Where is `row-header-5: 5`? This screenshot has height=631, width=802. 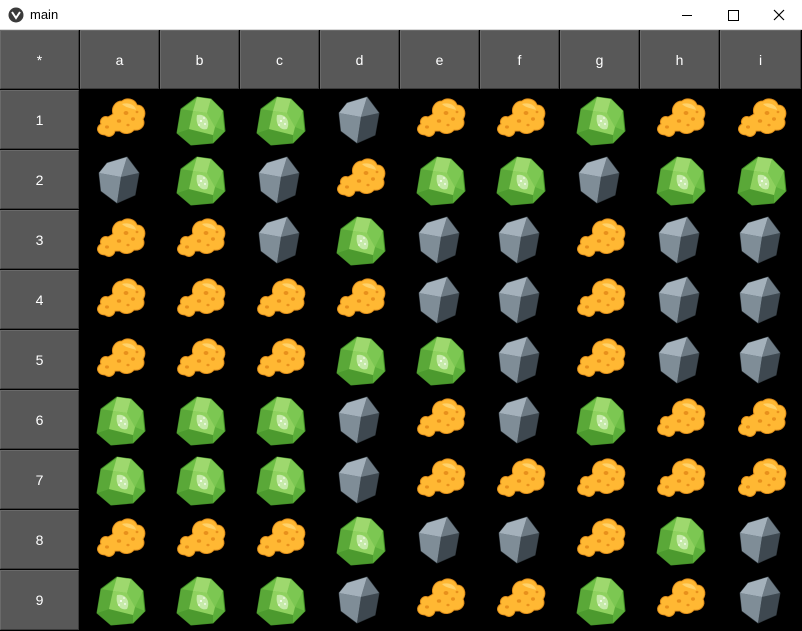 row-header-5: 5 is located at coordinates (39, 359).